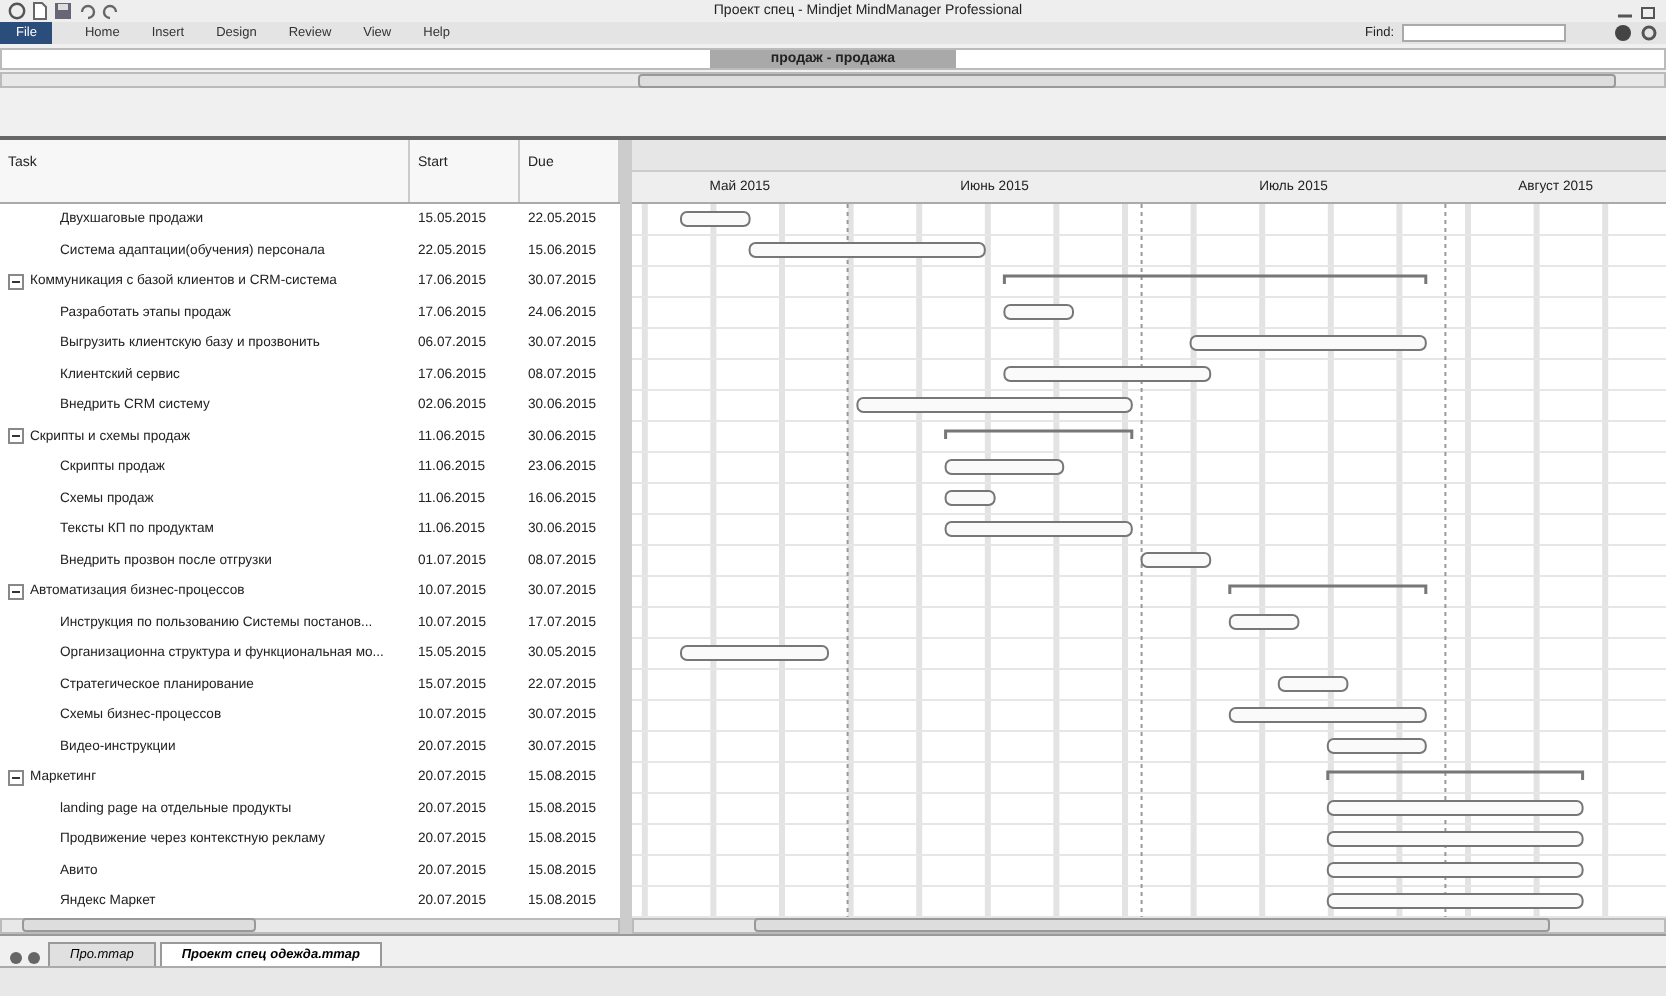  What do you see at coordinates (1484, 33) in the screenshot?
I see `find-field` at bounding box center [1484, 33].